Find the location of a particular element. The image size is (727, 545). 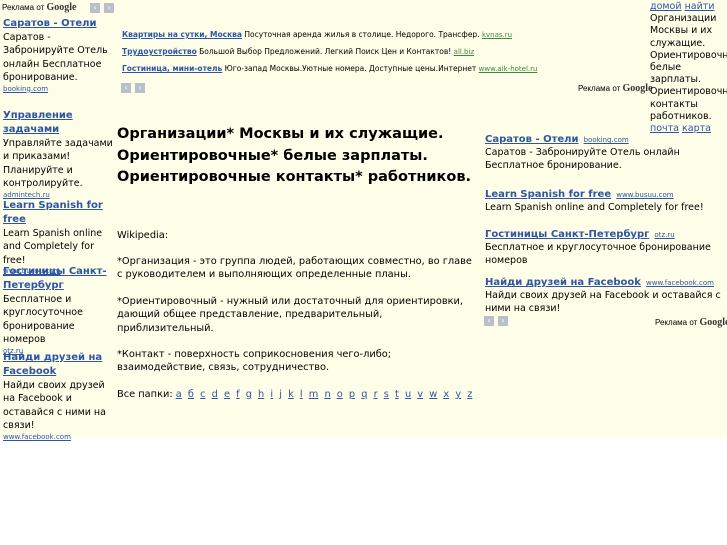

letter-link: f is located at coordinates (237, 394).